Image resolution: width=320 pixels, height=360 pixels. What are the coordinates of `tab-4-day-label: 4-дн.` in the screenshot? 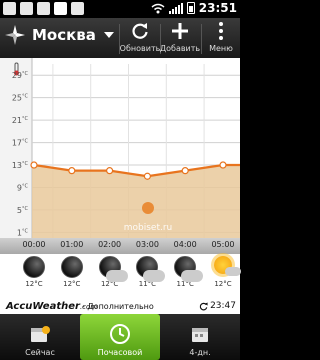 It's located at (200, 352).